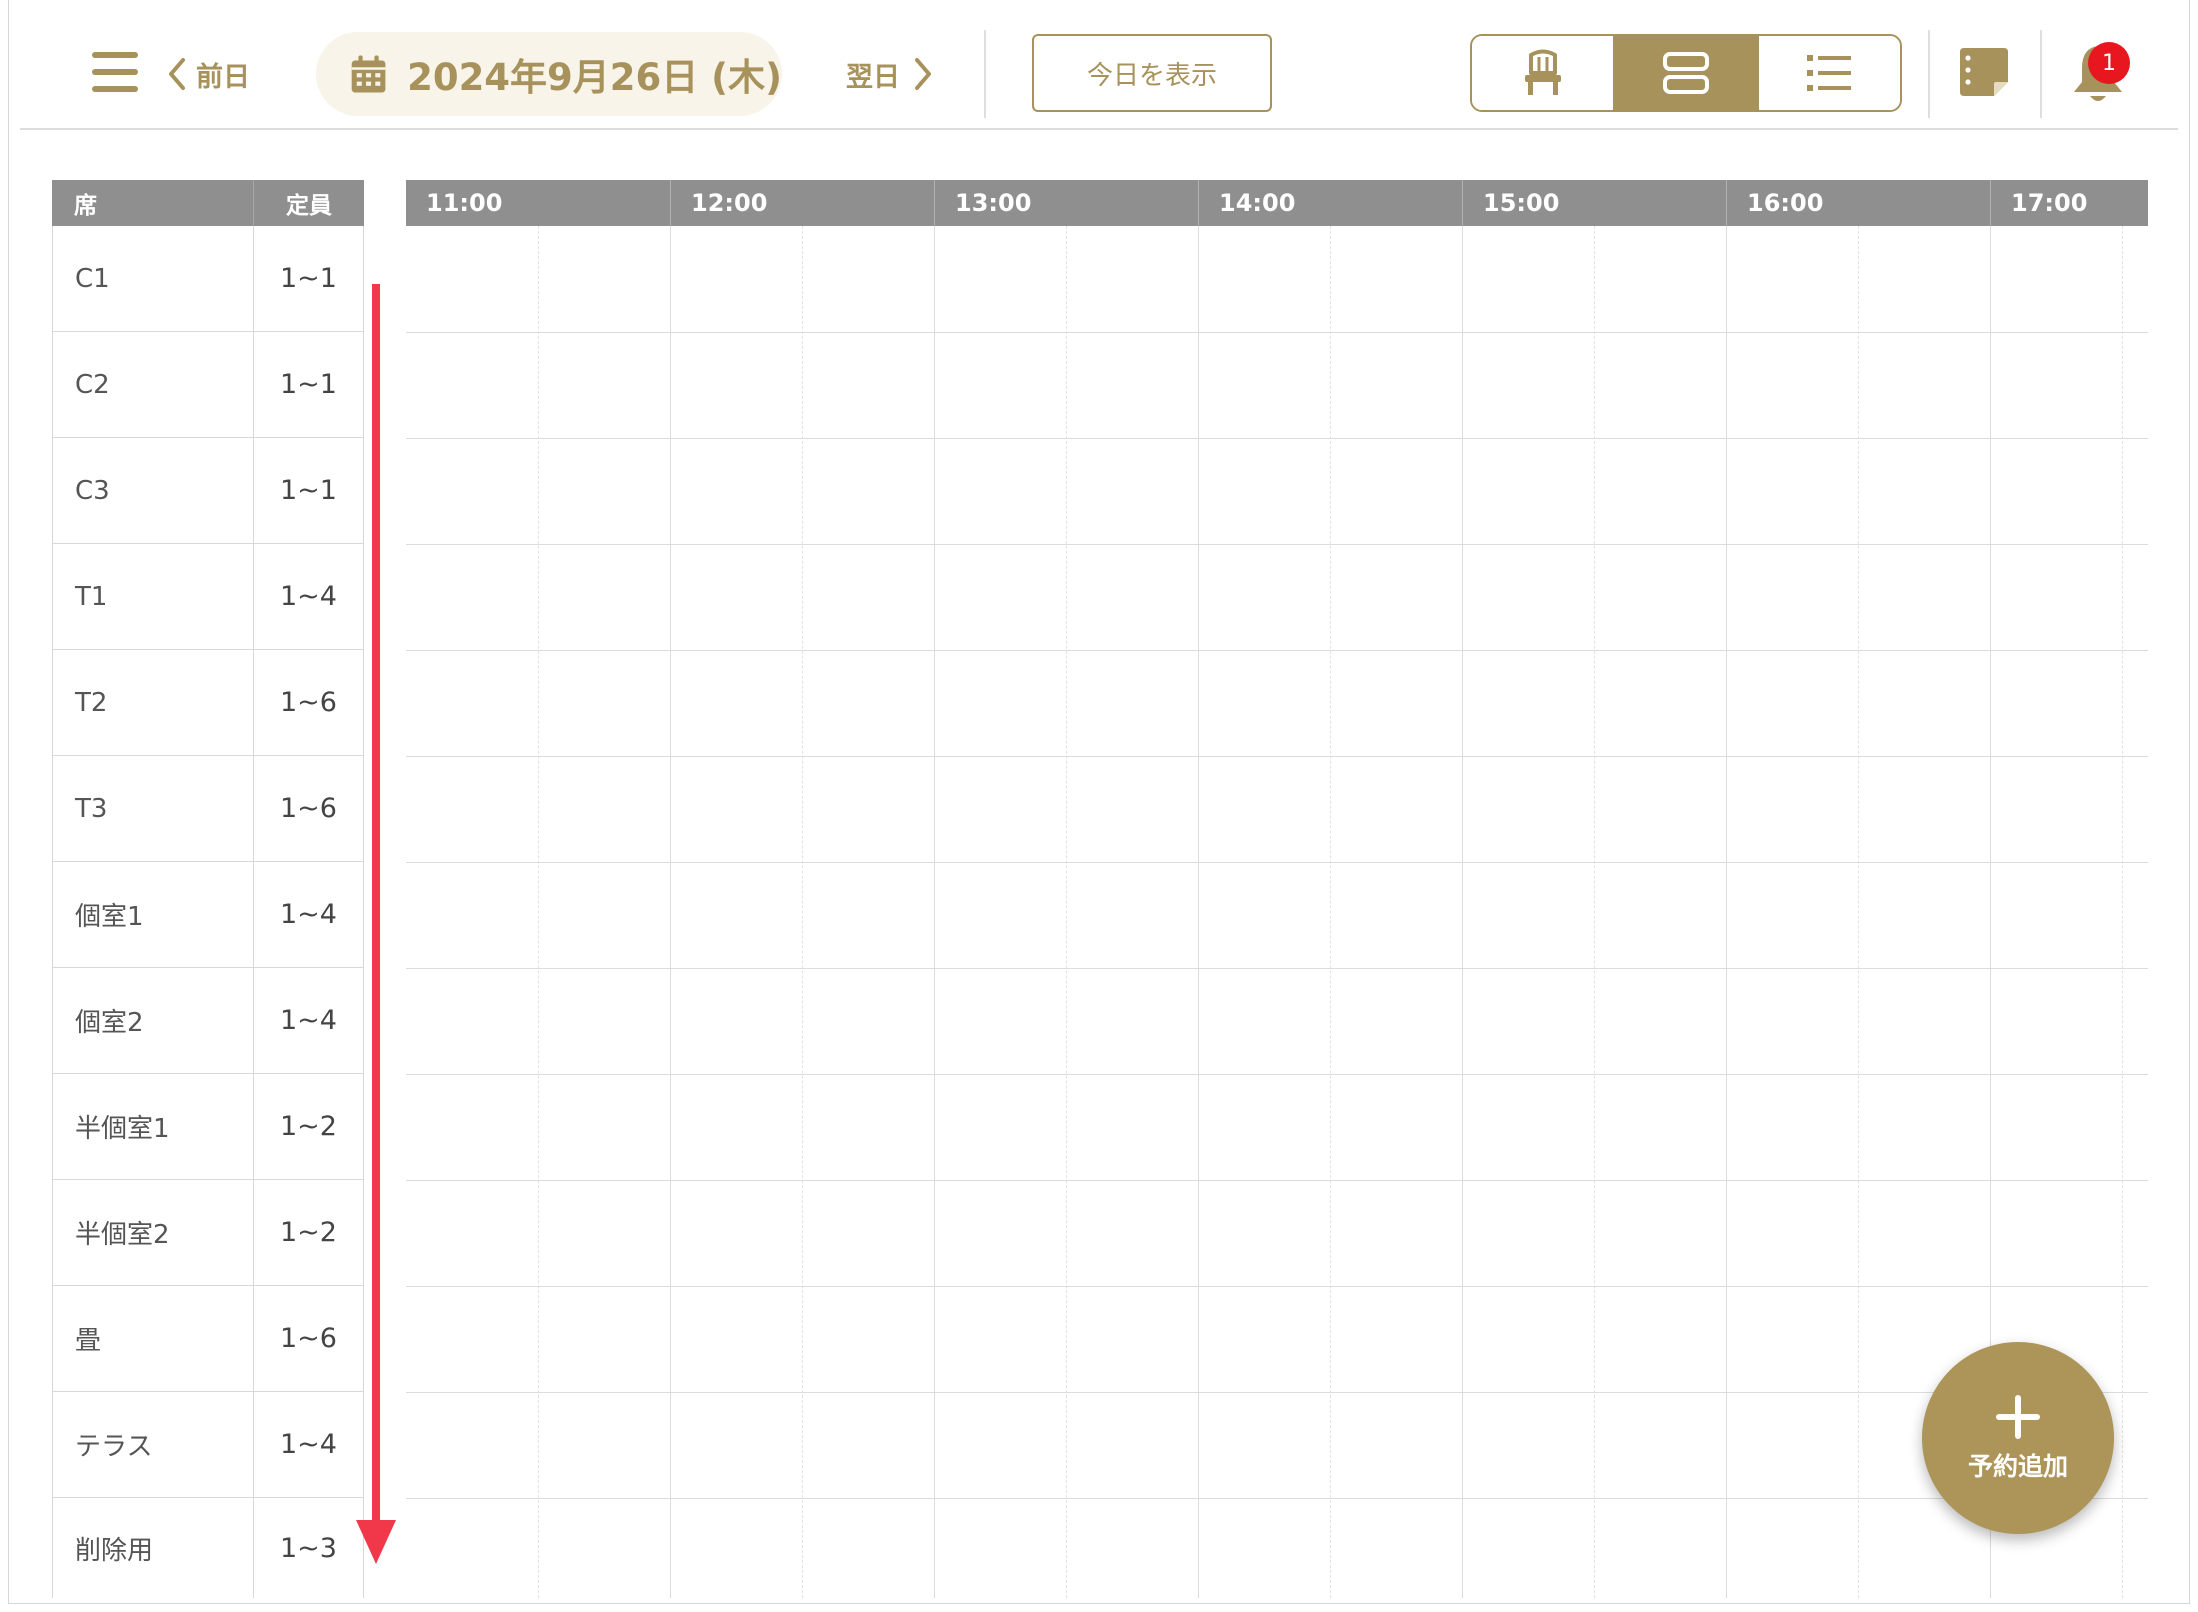  I want to click on seat-name: T3, so click(153, 808).